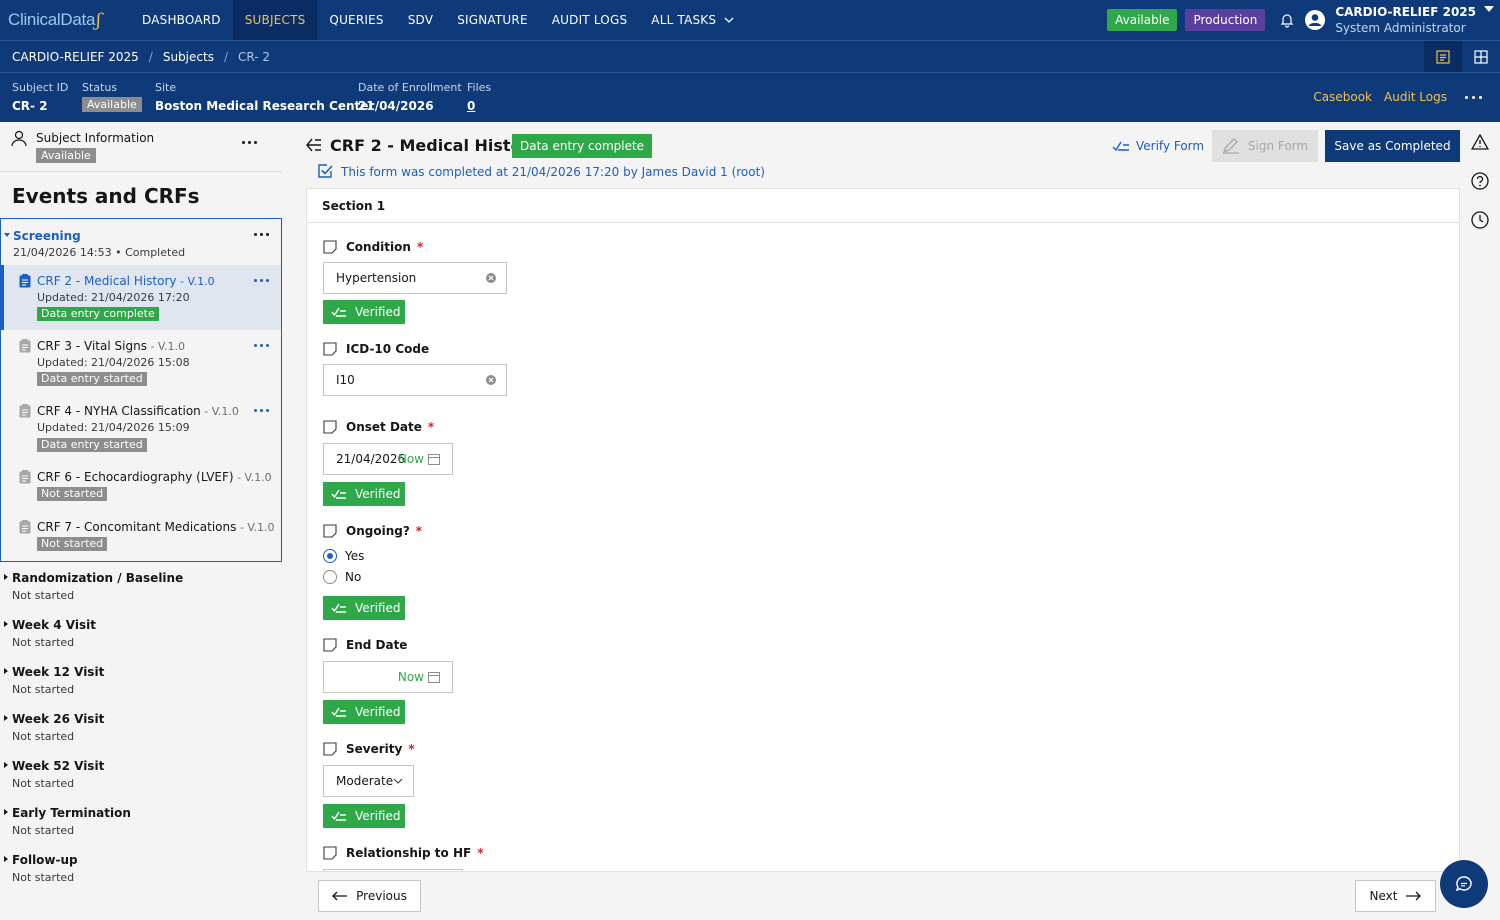  Describe the element at coordinates (364, 816) in the screenshot. I see `severity-verified-badge: Verified` at that location.